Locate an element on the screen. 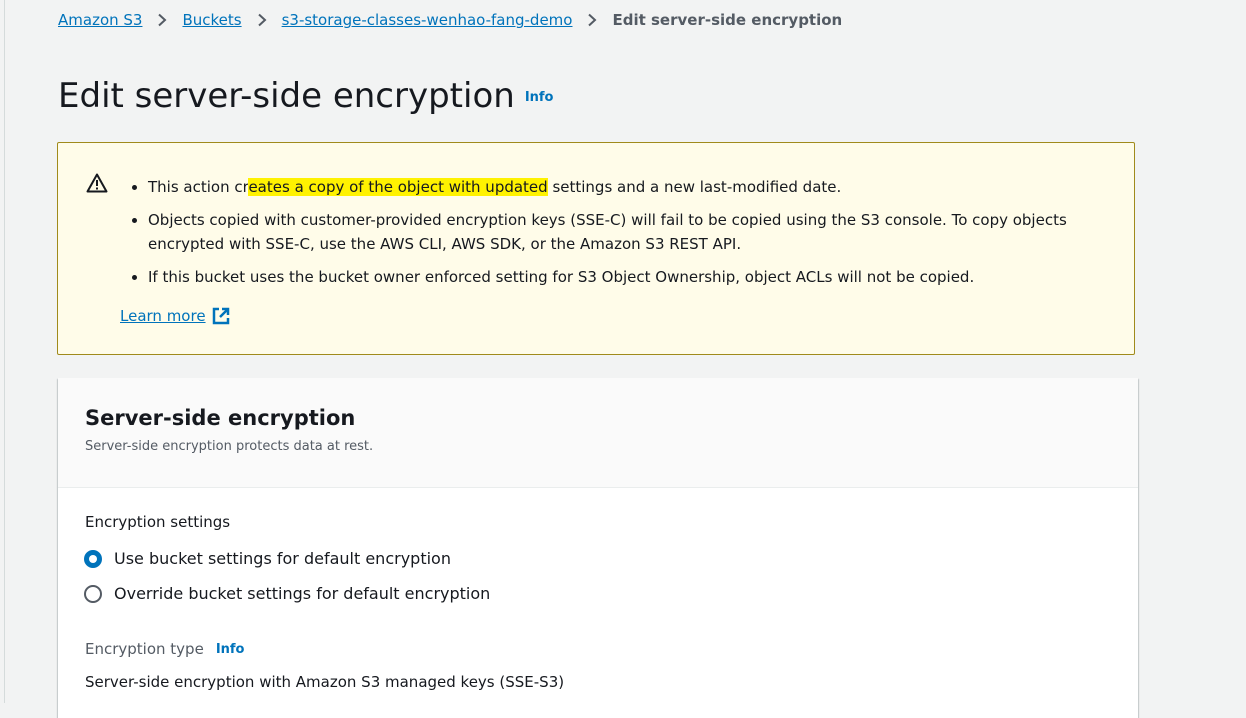 The width and height of the screenshot is (1246, 718). alert-text: settings and a new last-modified date. is located at coordinates (694, 187).